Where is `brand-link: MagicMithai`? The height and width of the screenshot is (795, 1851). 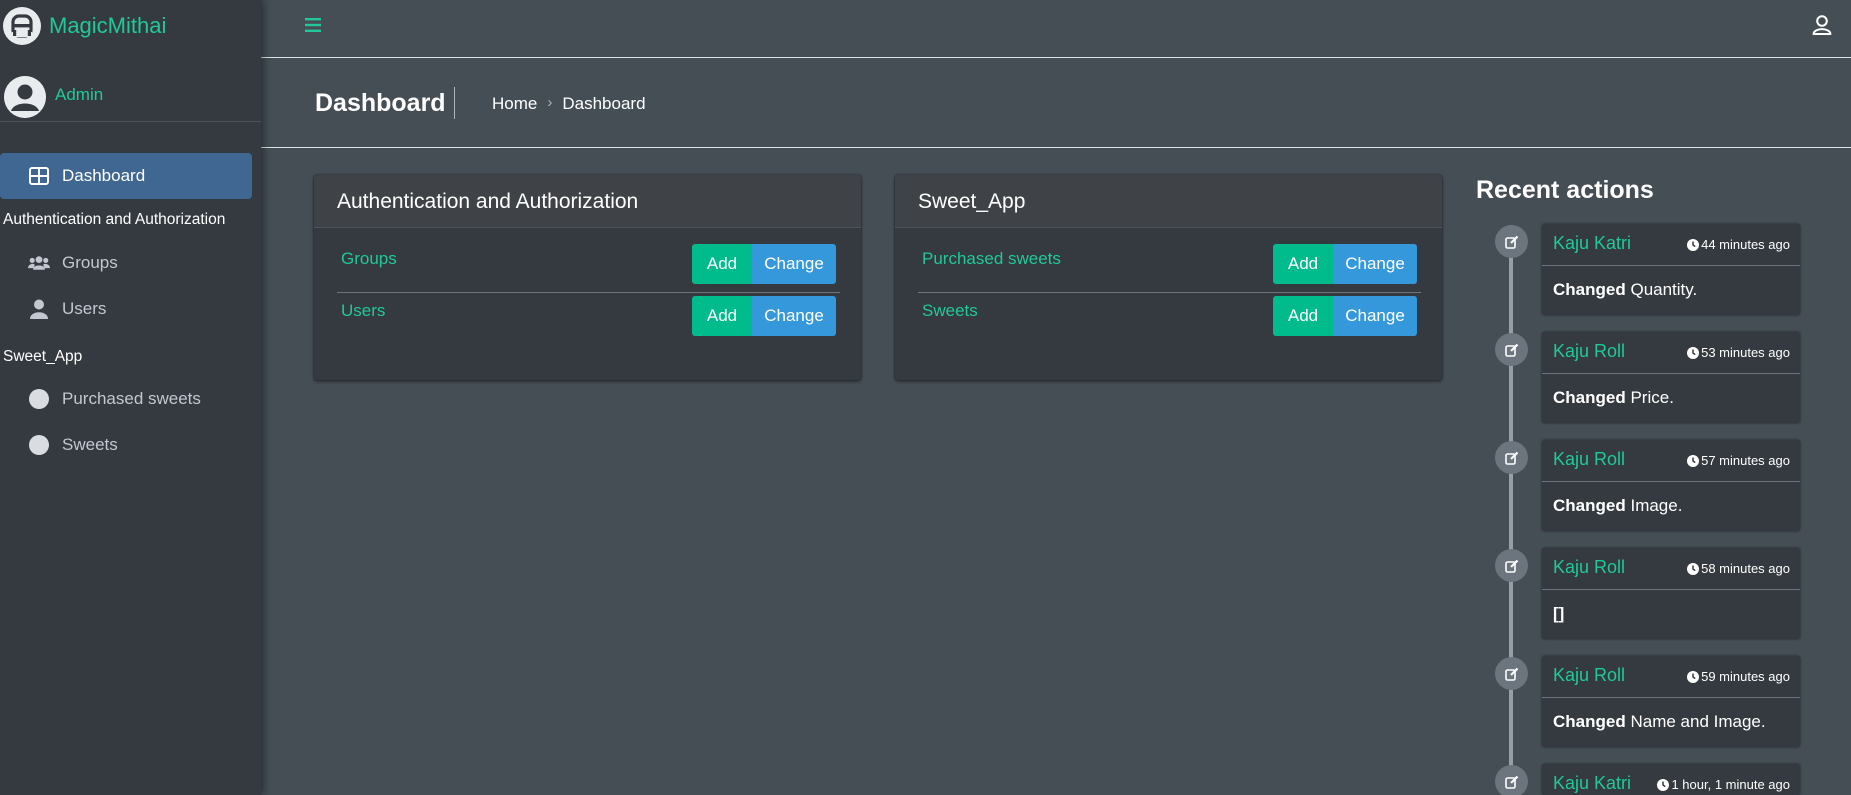 brand-link: MagicMithai is located at coordinates (130, 26).